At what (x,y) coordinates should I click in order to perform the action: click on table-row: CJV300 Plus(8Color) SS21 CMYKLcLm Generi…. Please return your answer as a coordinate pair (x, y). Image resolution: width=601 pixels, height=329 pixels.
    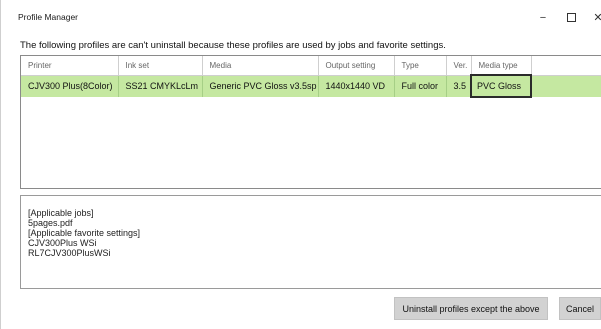
    Looking at the image, I should click on (311, 86).